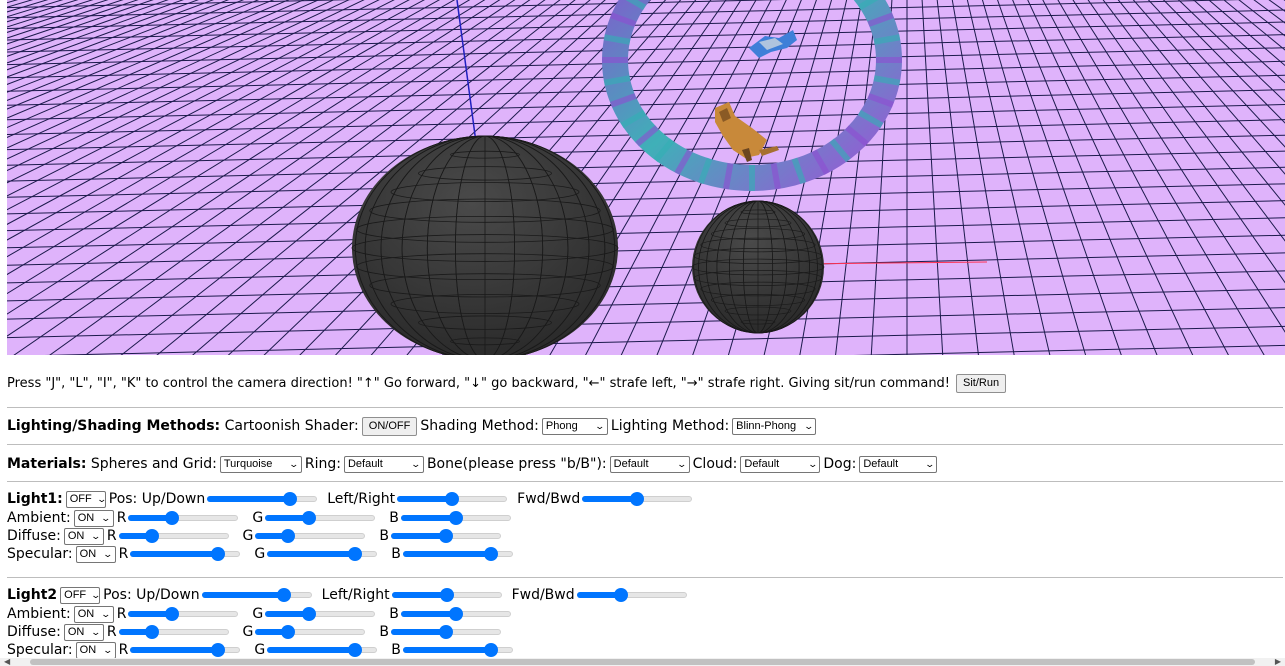  I want to click on bone-material-select: Default ⌄, so click(649, 464).